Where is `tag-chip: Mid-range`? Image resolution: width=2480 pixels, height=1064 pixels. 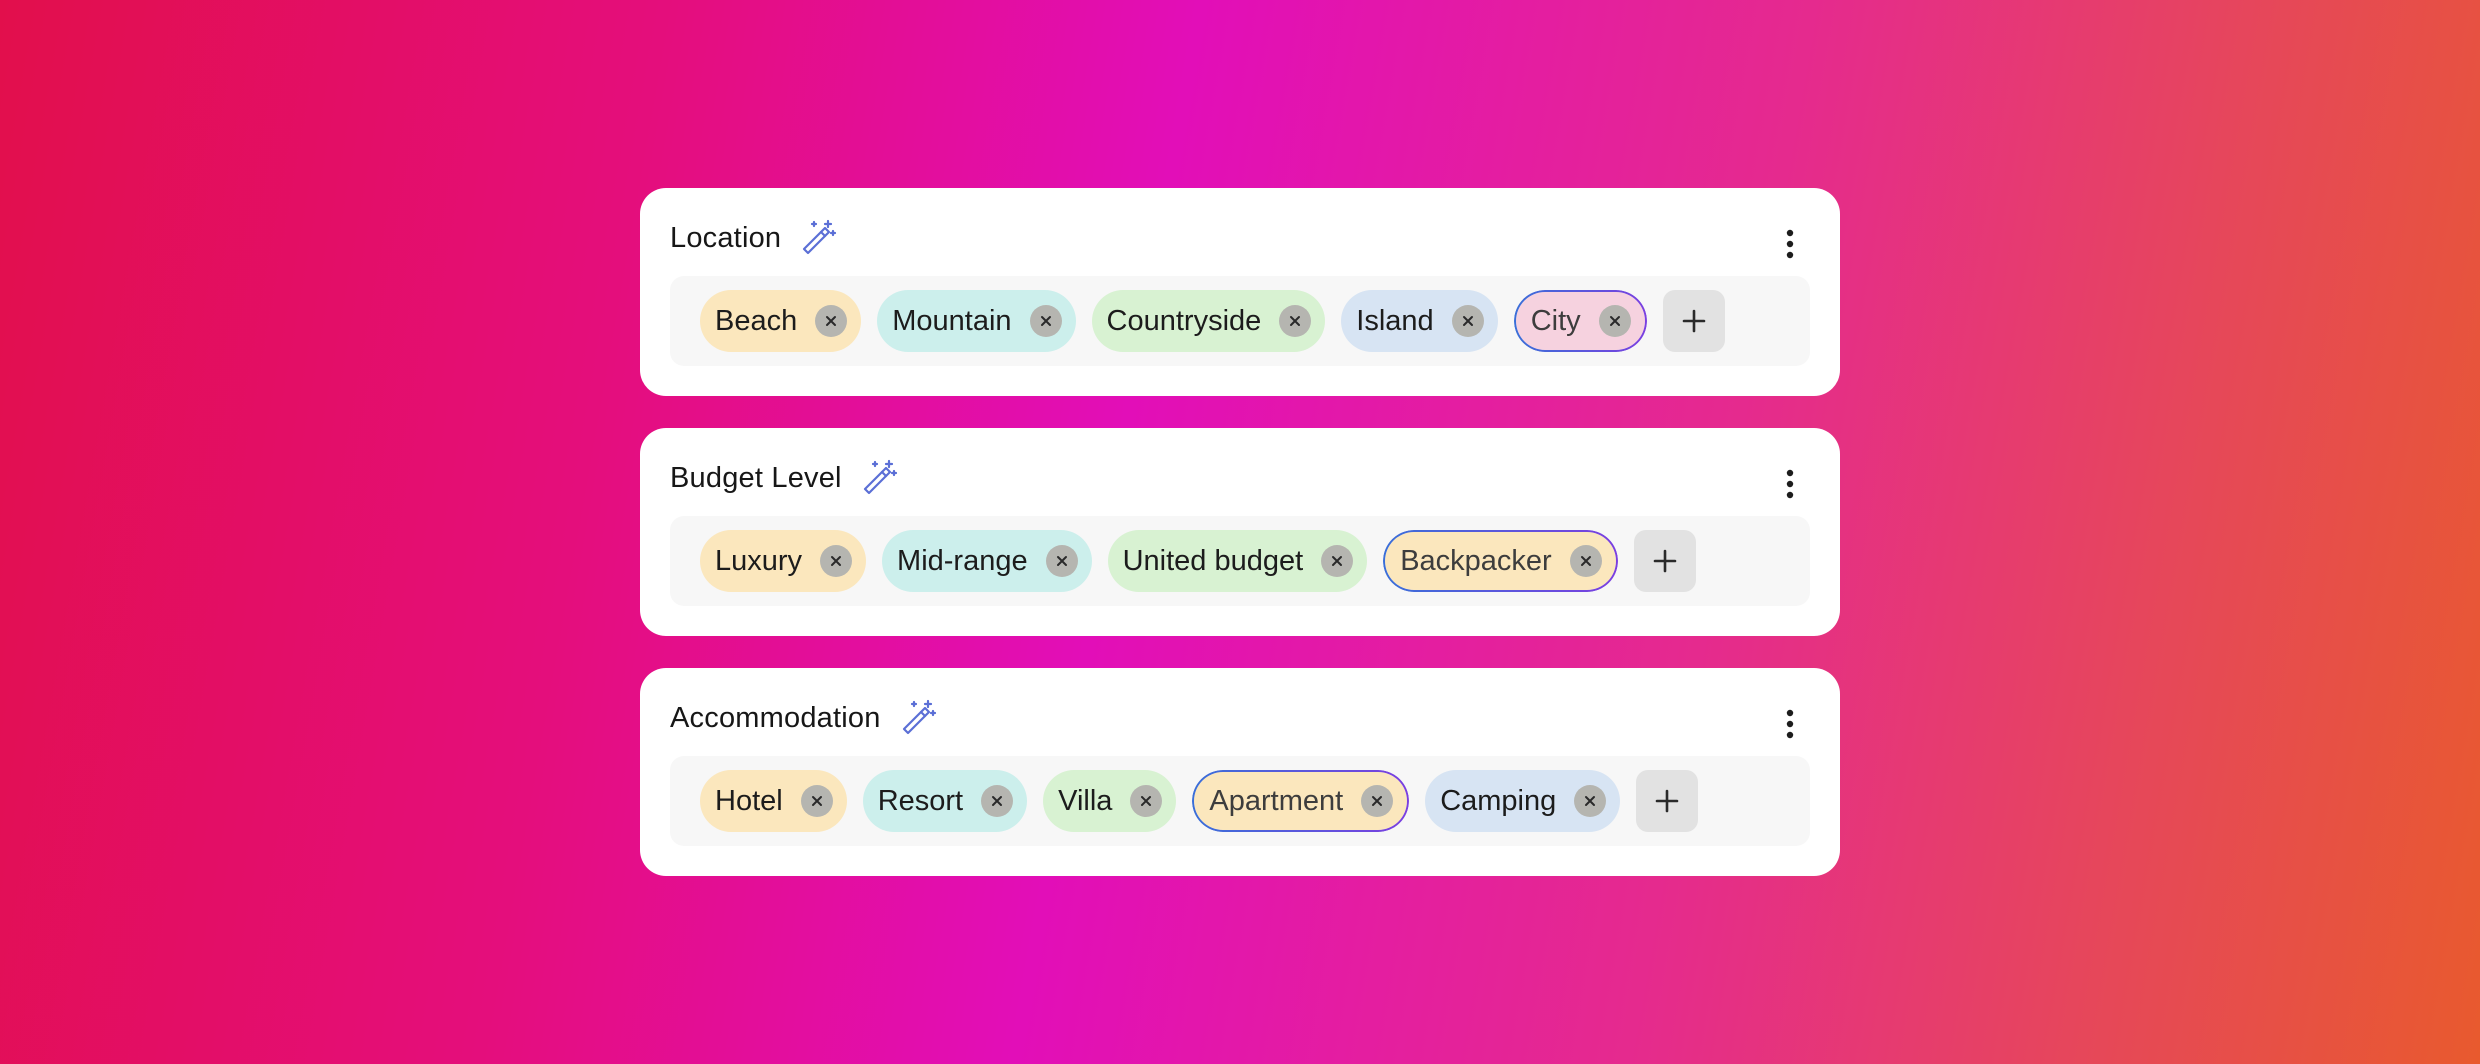 tag-chip: Mid-range is located at coordinates (987, 561).